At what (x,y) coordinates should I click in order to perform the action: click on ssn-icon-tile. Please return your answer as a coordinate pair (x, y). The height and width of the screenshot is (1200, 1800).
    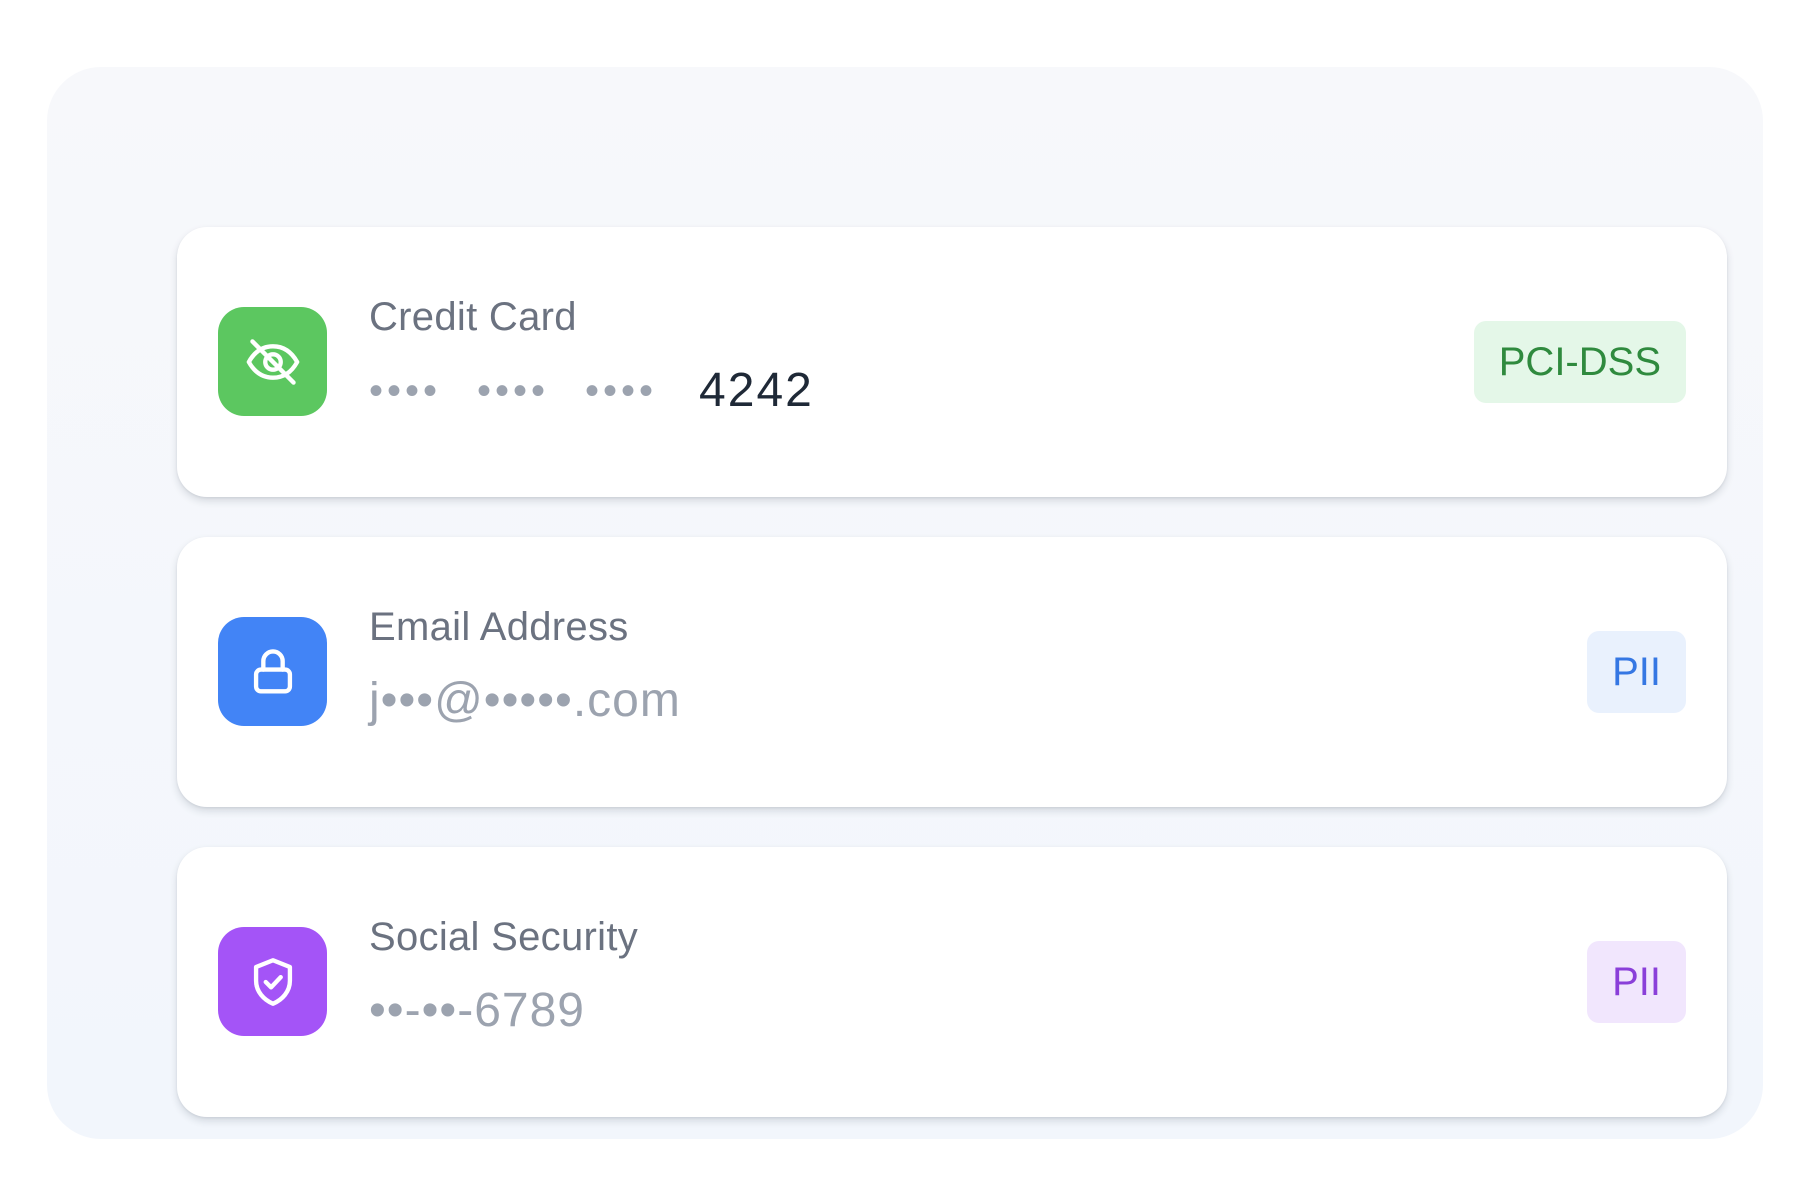
    Looking at the image, I should click on (272, 981).